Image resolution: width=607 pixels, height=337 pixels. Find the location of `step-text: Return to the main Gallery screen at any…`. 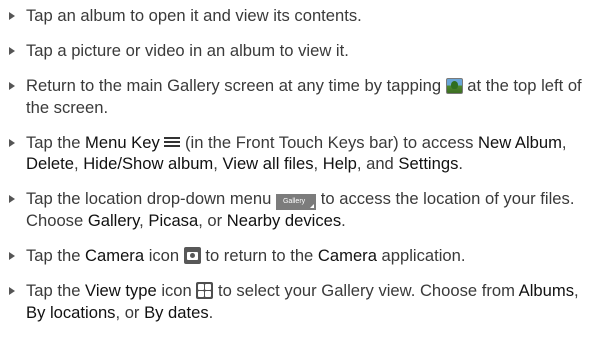

step-text: Return to the main Gallery screen at any… is located at coordinates (236, 85).